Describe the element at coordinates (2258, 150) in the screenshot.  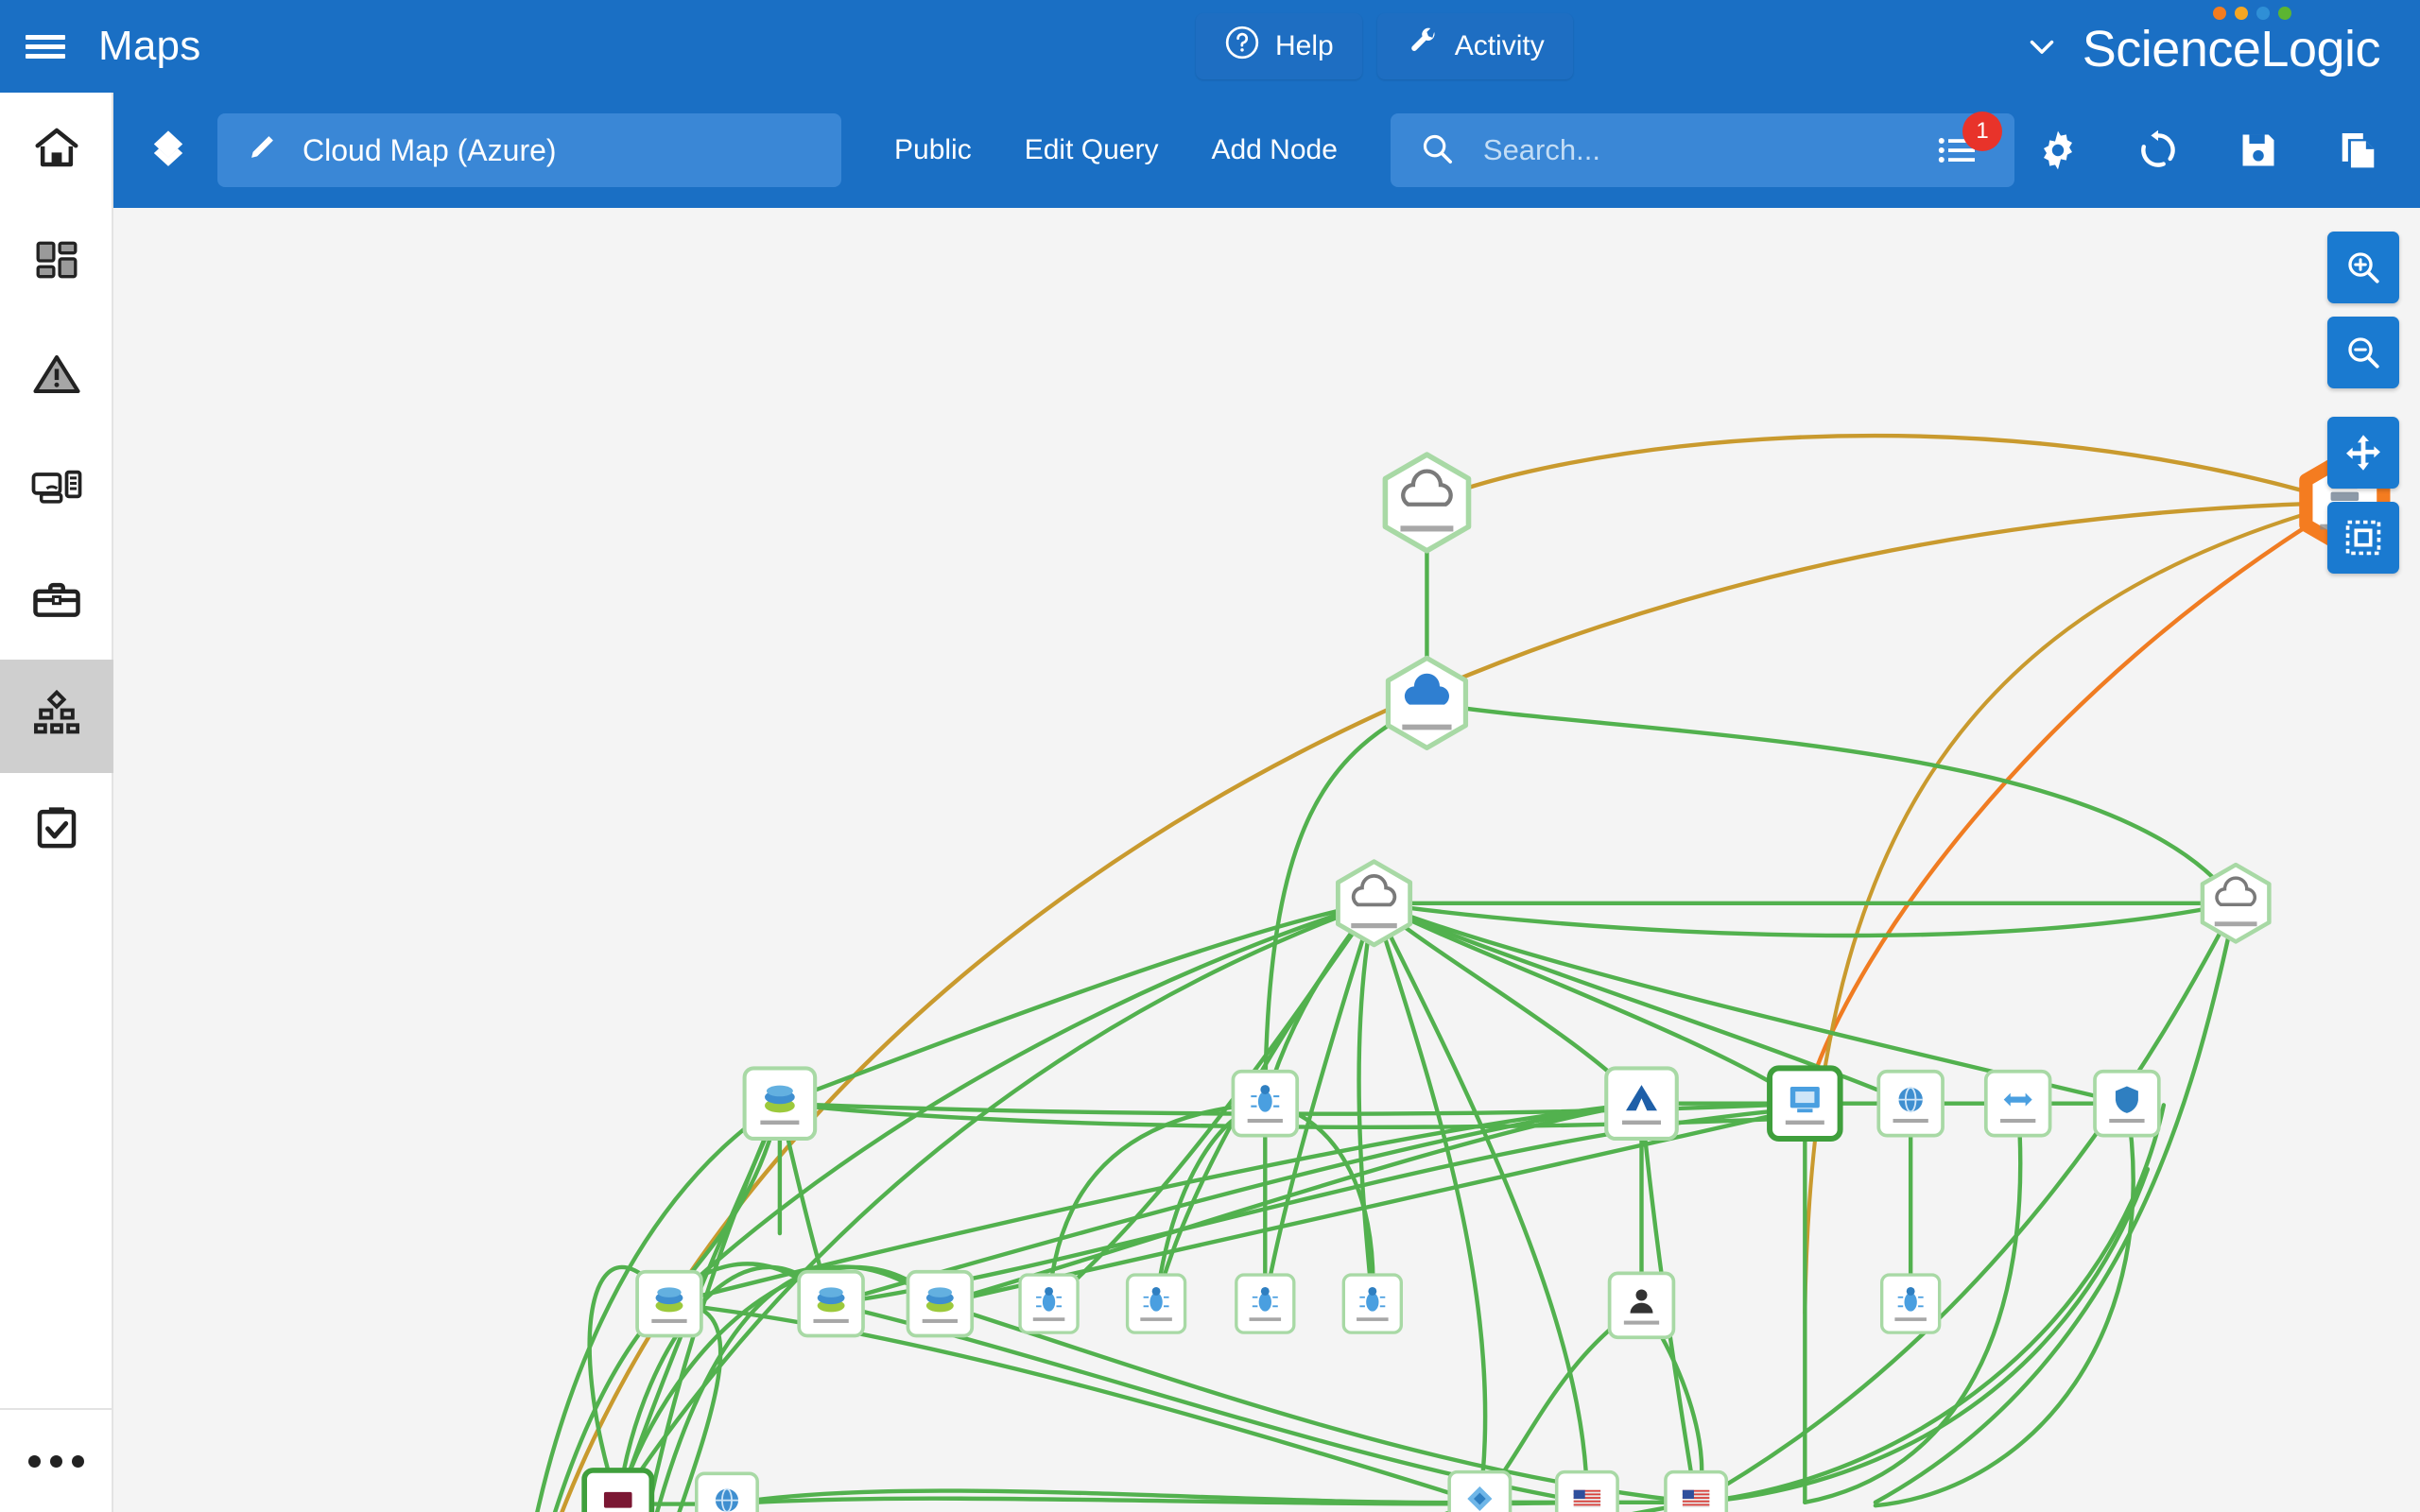
I see `save-icon` at that location.